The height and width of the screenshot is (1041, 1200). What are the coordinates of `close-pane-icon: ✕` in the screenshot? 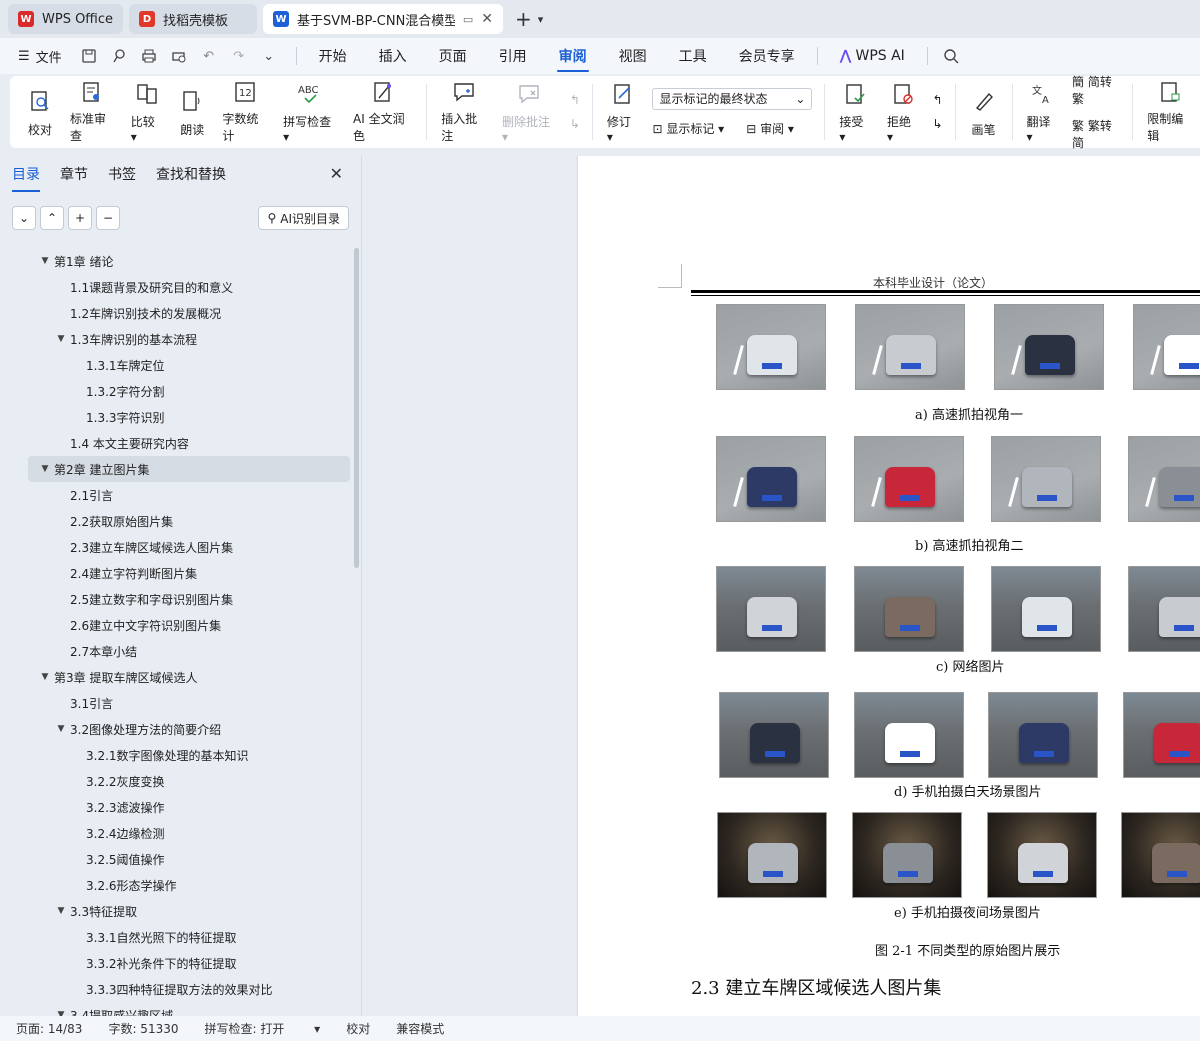 It's located at (336, 173).